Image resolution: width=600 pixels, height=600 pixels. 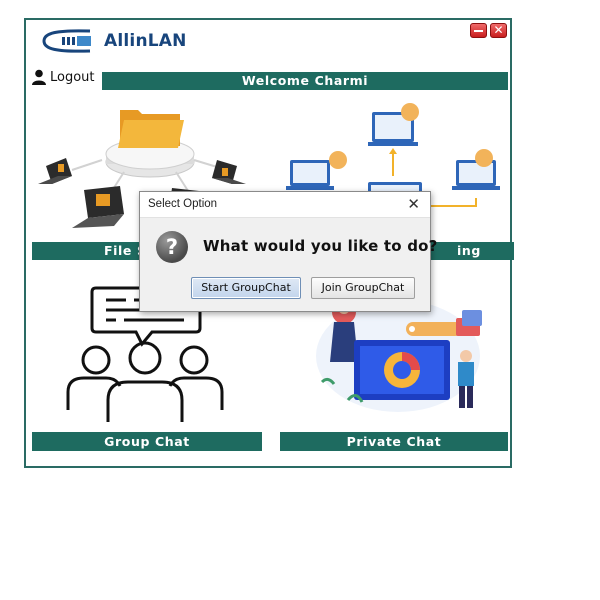 I want to click on group-chat-label: Group Chat, so click(x=147, y=441).